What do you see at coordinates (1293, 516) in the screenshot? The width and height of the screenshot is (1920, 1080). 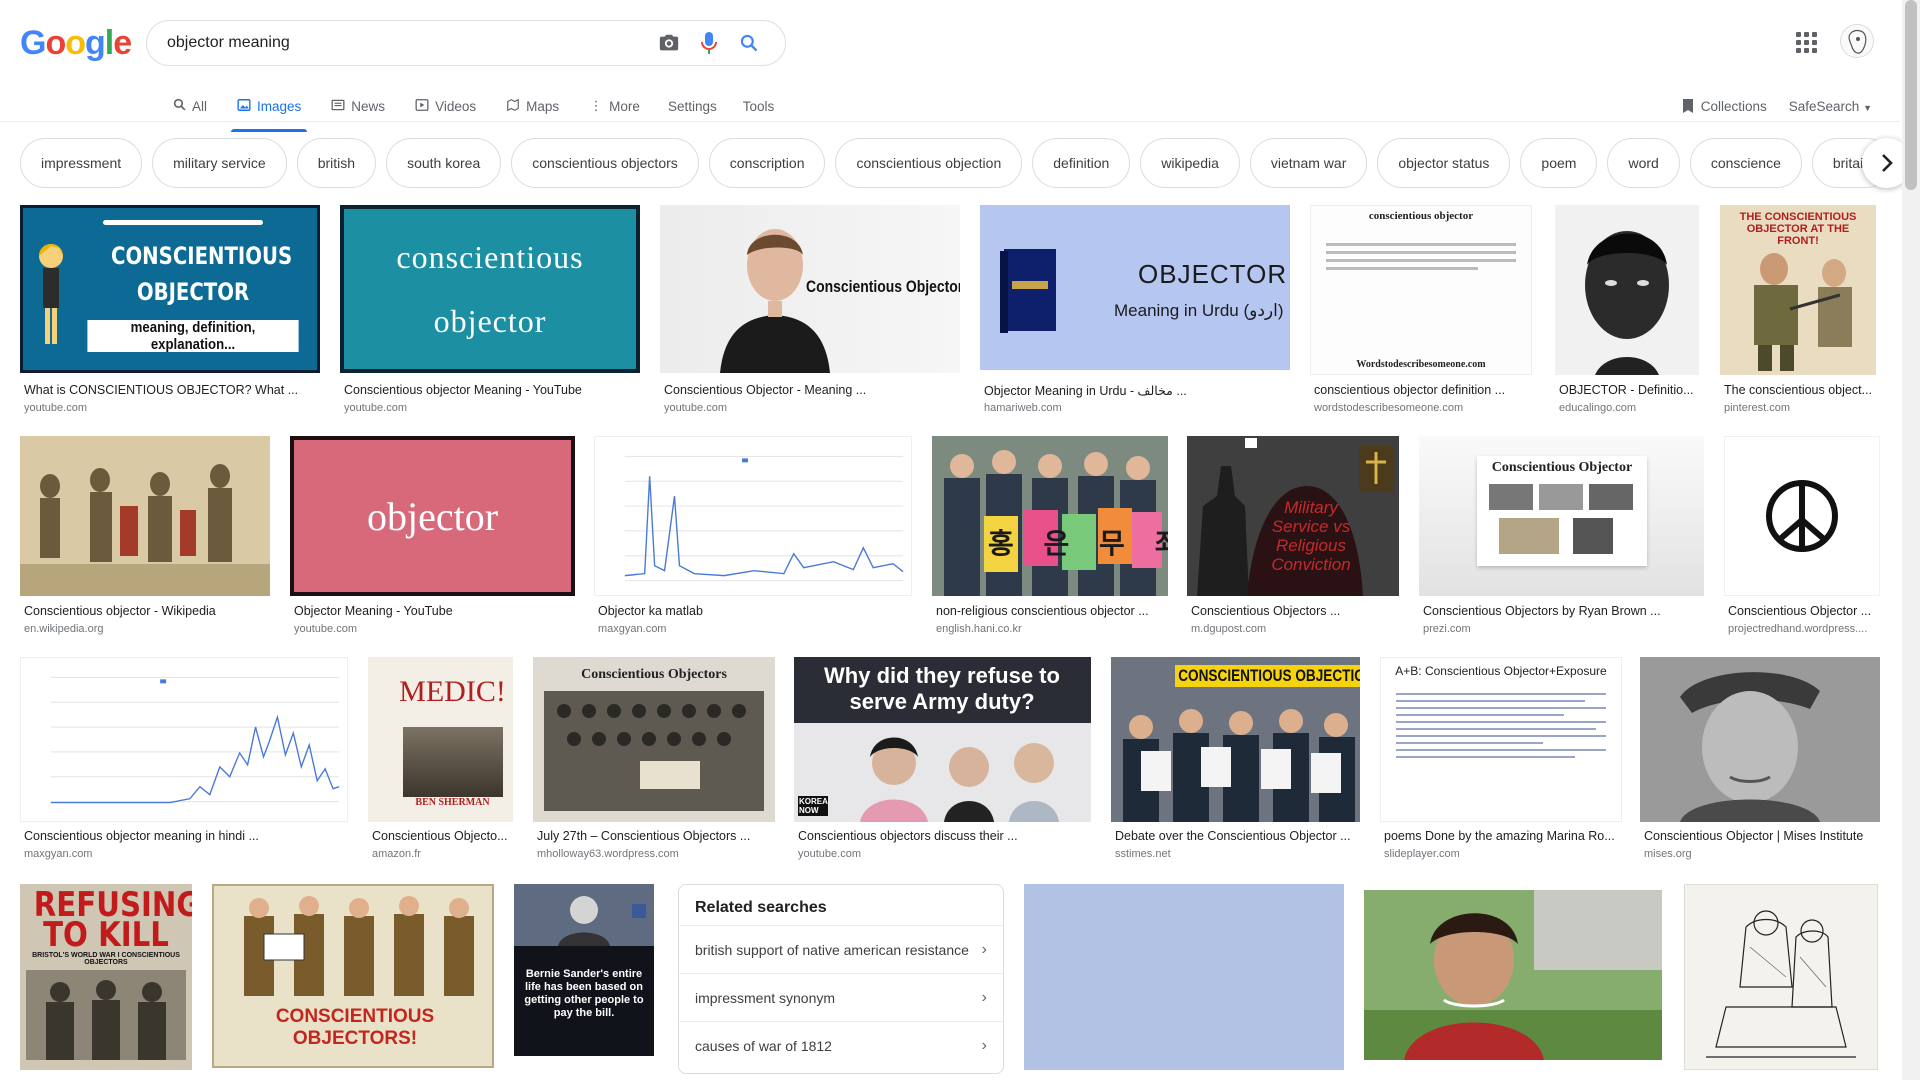 I see `result-thumbnail: Military Service vs Religious Conviction` at bounding box center [1293, 516].